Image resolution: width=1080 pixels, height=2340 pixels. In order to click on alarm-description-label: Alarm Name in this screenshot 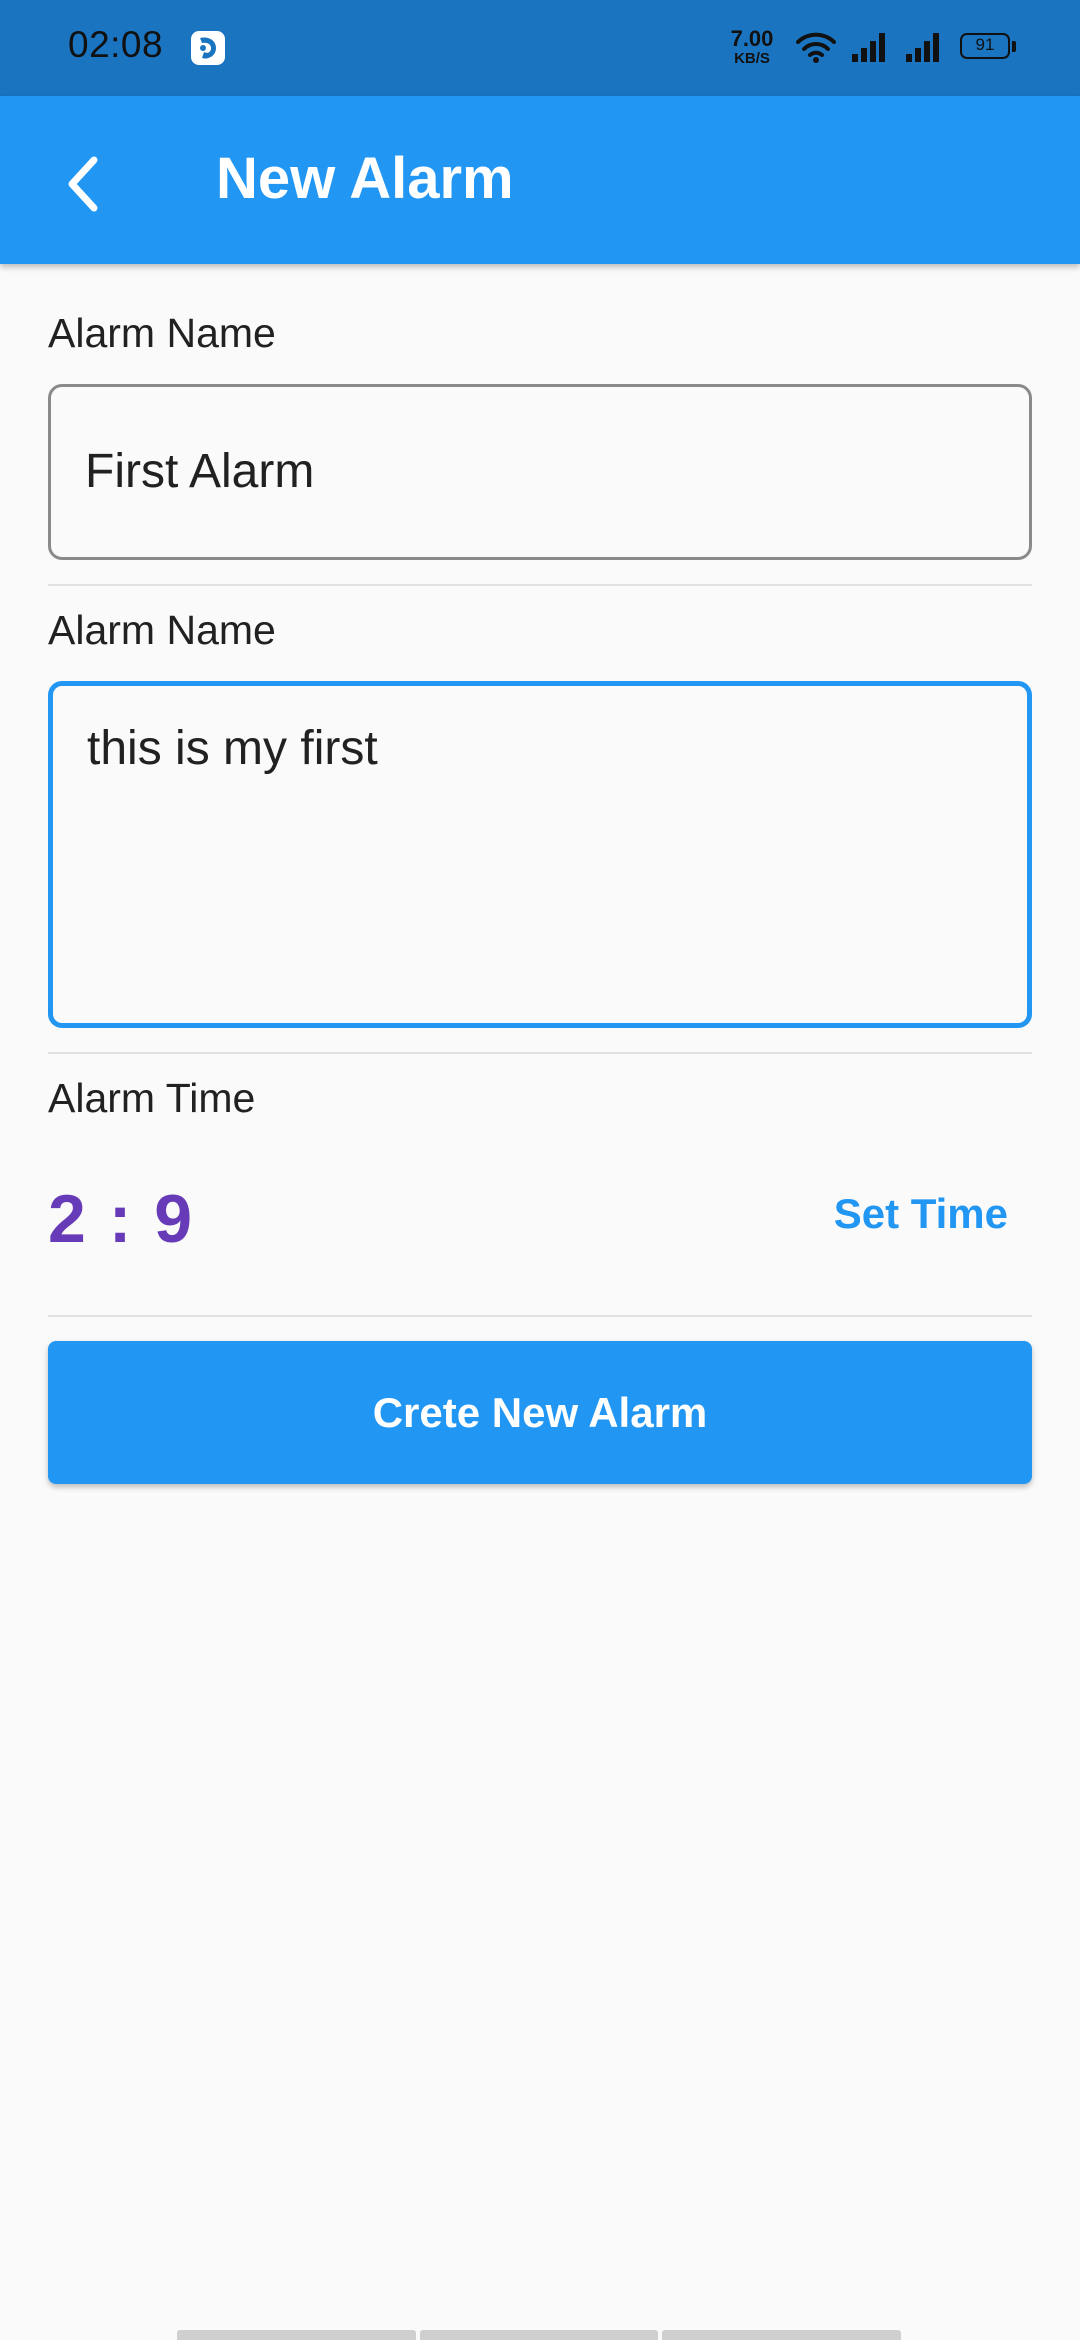, I will do `click(162, 630)`.